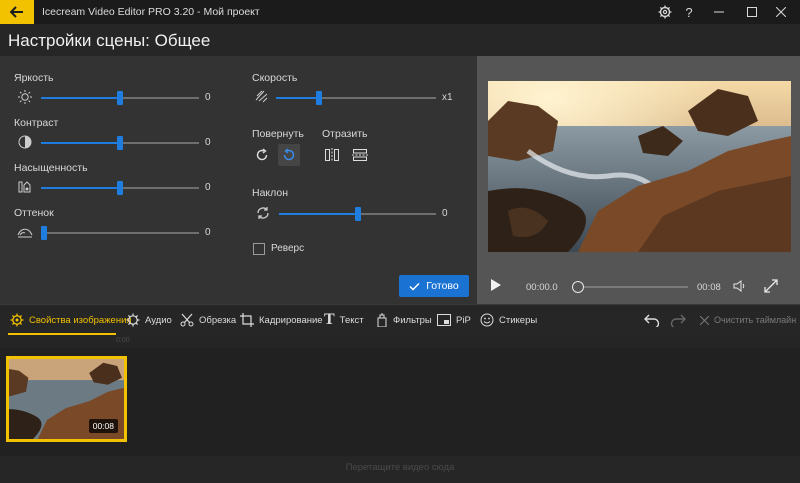 The image size is (800, 483). I want to click on tilt-icon, so click(263, 213).